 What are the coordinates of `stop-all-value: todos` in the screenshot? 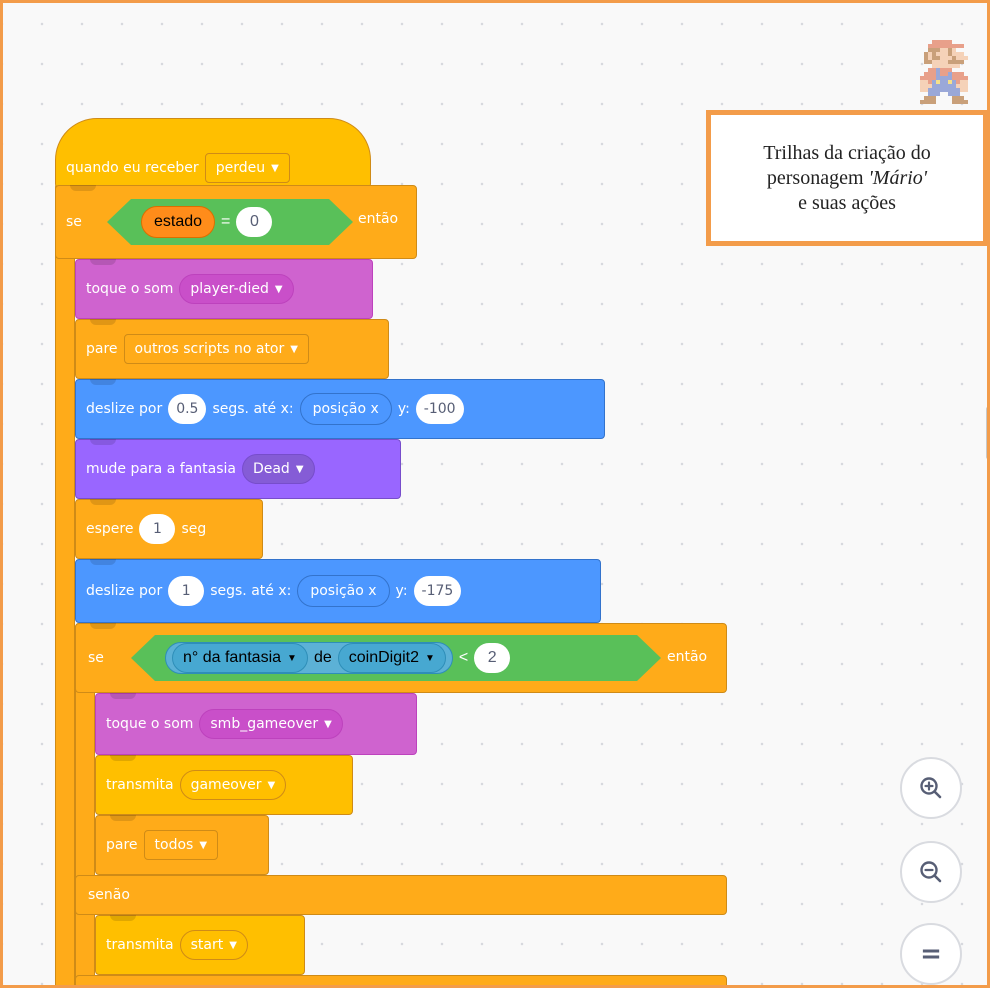 It's located at (174, 845).